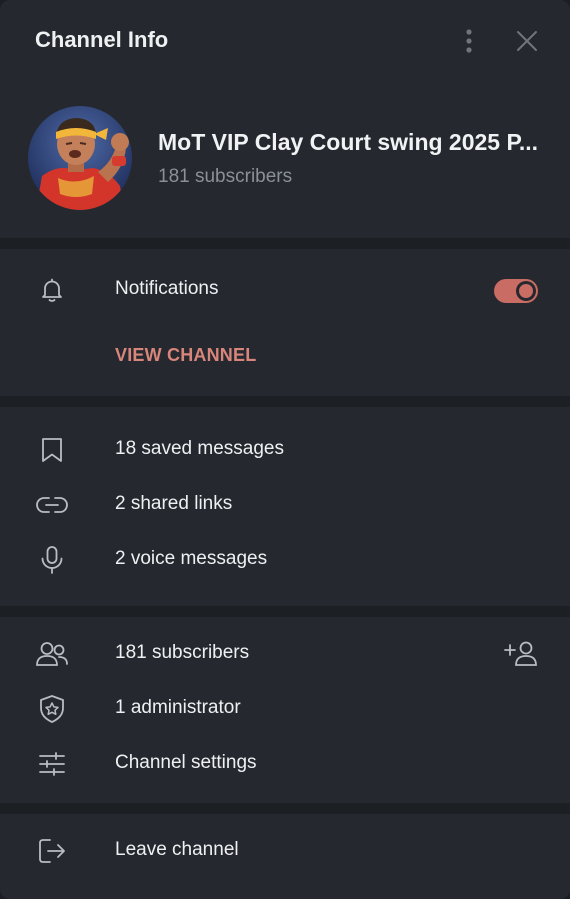 The width and height of the screenshot is (570, 899). I want to click on logout-icon, so click(52, 851).